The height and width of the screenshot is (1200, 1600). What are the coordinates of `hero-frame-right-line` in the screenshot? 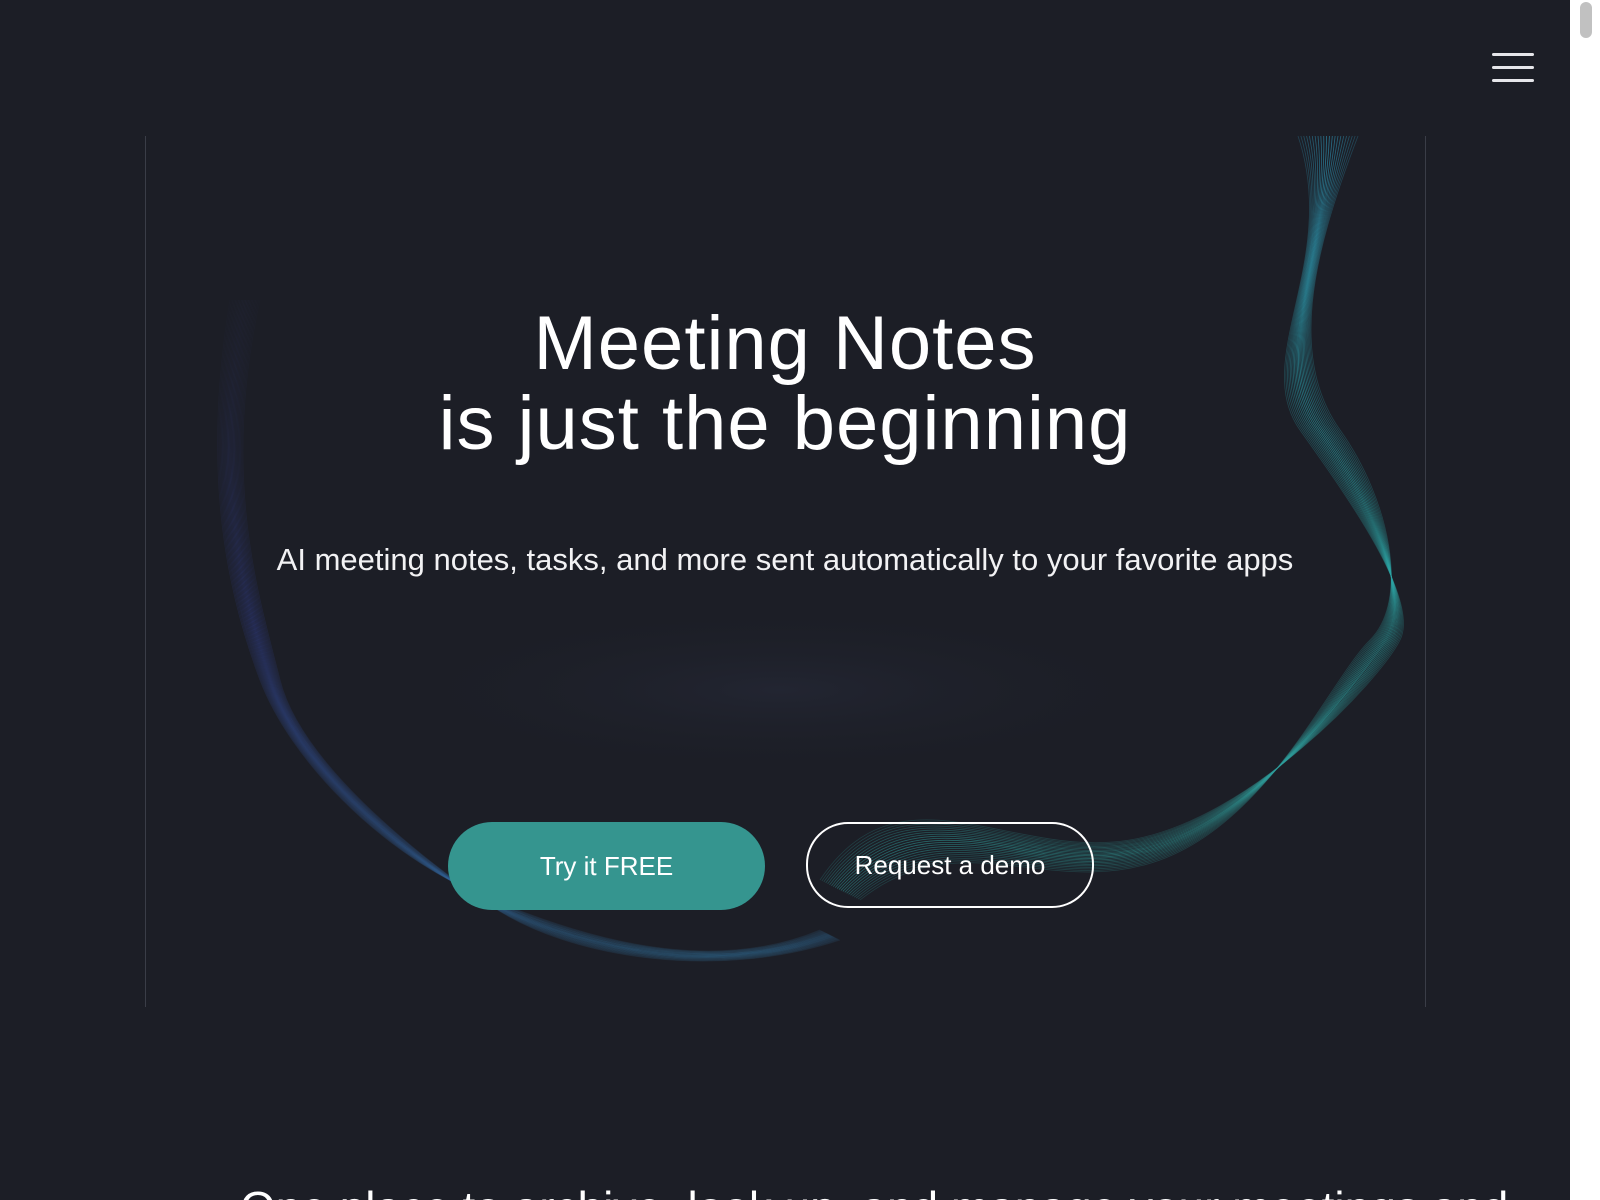 It's located at (1425, 571).